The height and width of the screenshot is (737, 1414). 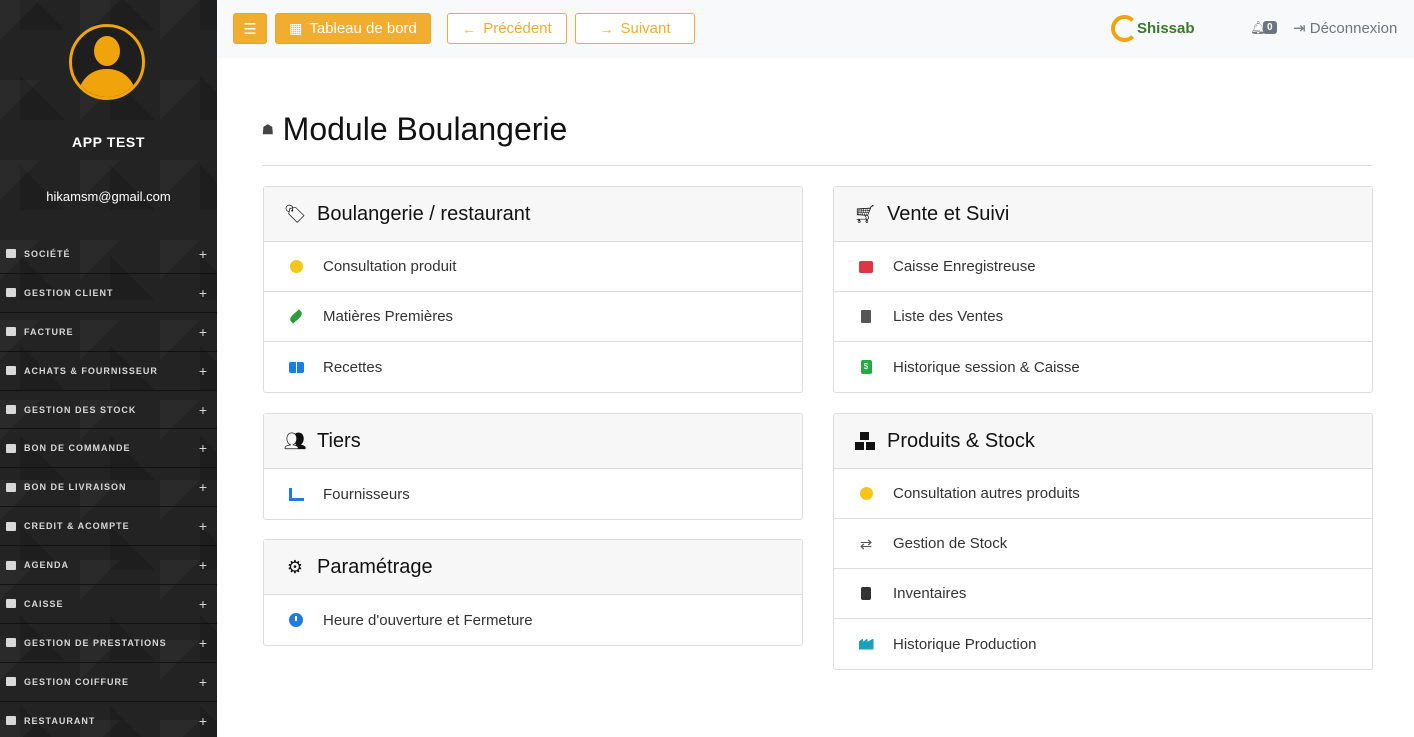 What do you see at coordinates (1103, 367) in the screenshot?
I see `link-historique-session: $ Historique session & Caisse` at bounding box center [1103, 367].